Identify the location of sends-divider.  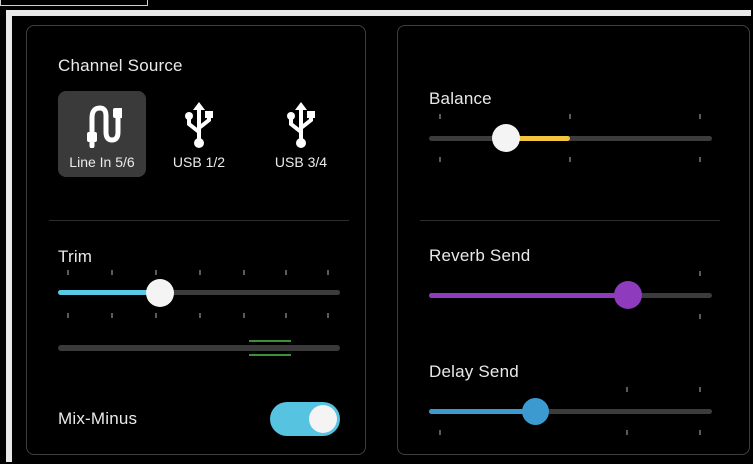
(570, 220).